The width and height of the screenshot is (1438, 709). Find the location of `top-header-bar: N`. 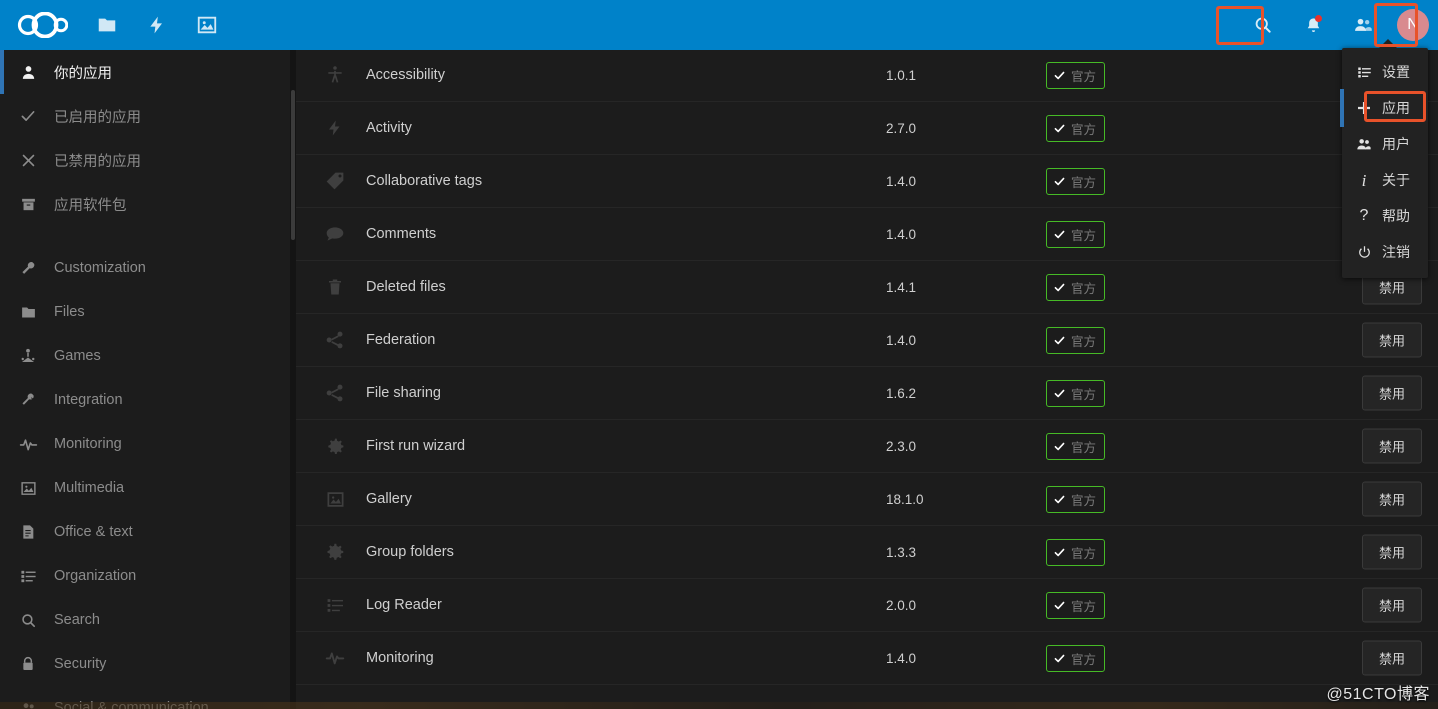

top-header-bar: N is located at coordinates (719, 25).